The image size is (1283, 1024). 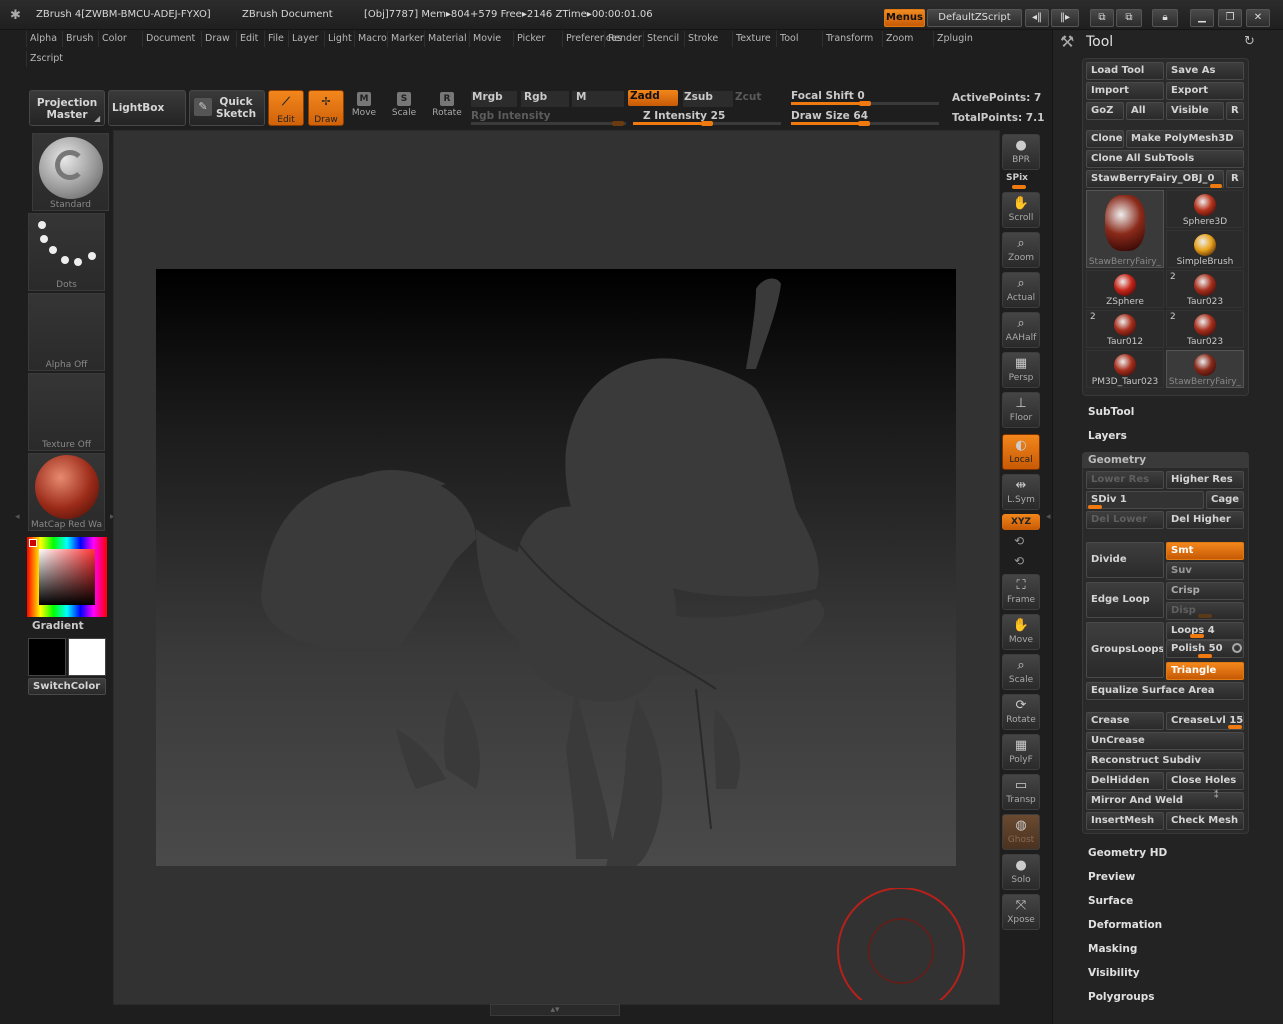 What do you see at coordinates (43, 39) in the screenshot?
I see `menu-alpha: Alpha` at bounding box center [43, 39].